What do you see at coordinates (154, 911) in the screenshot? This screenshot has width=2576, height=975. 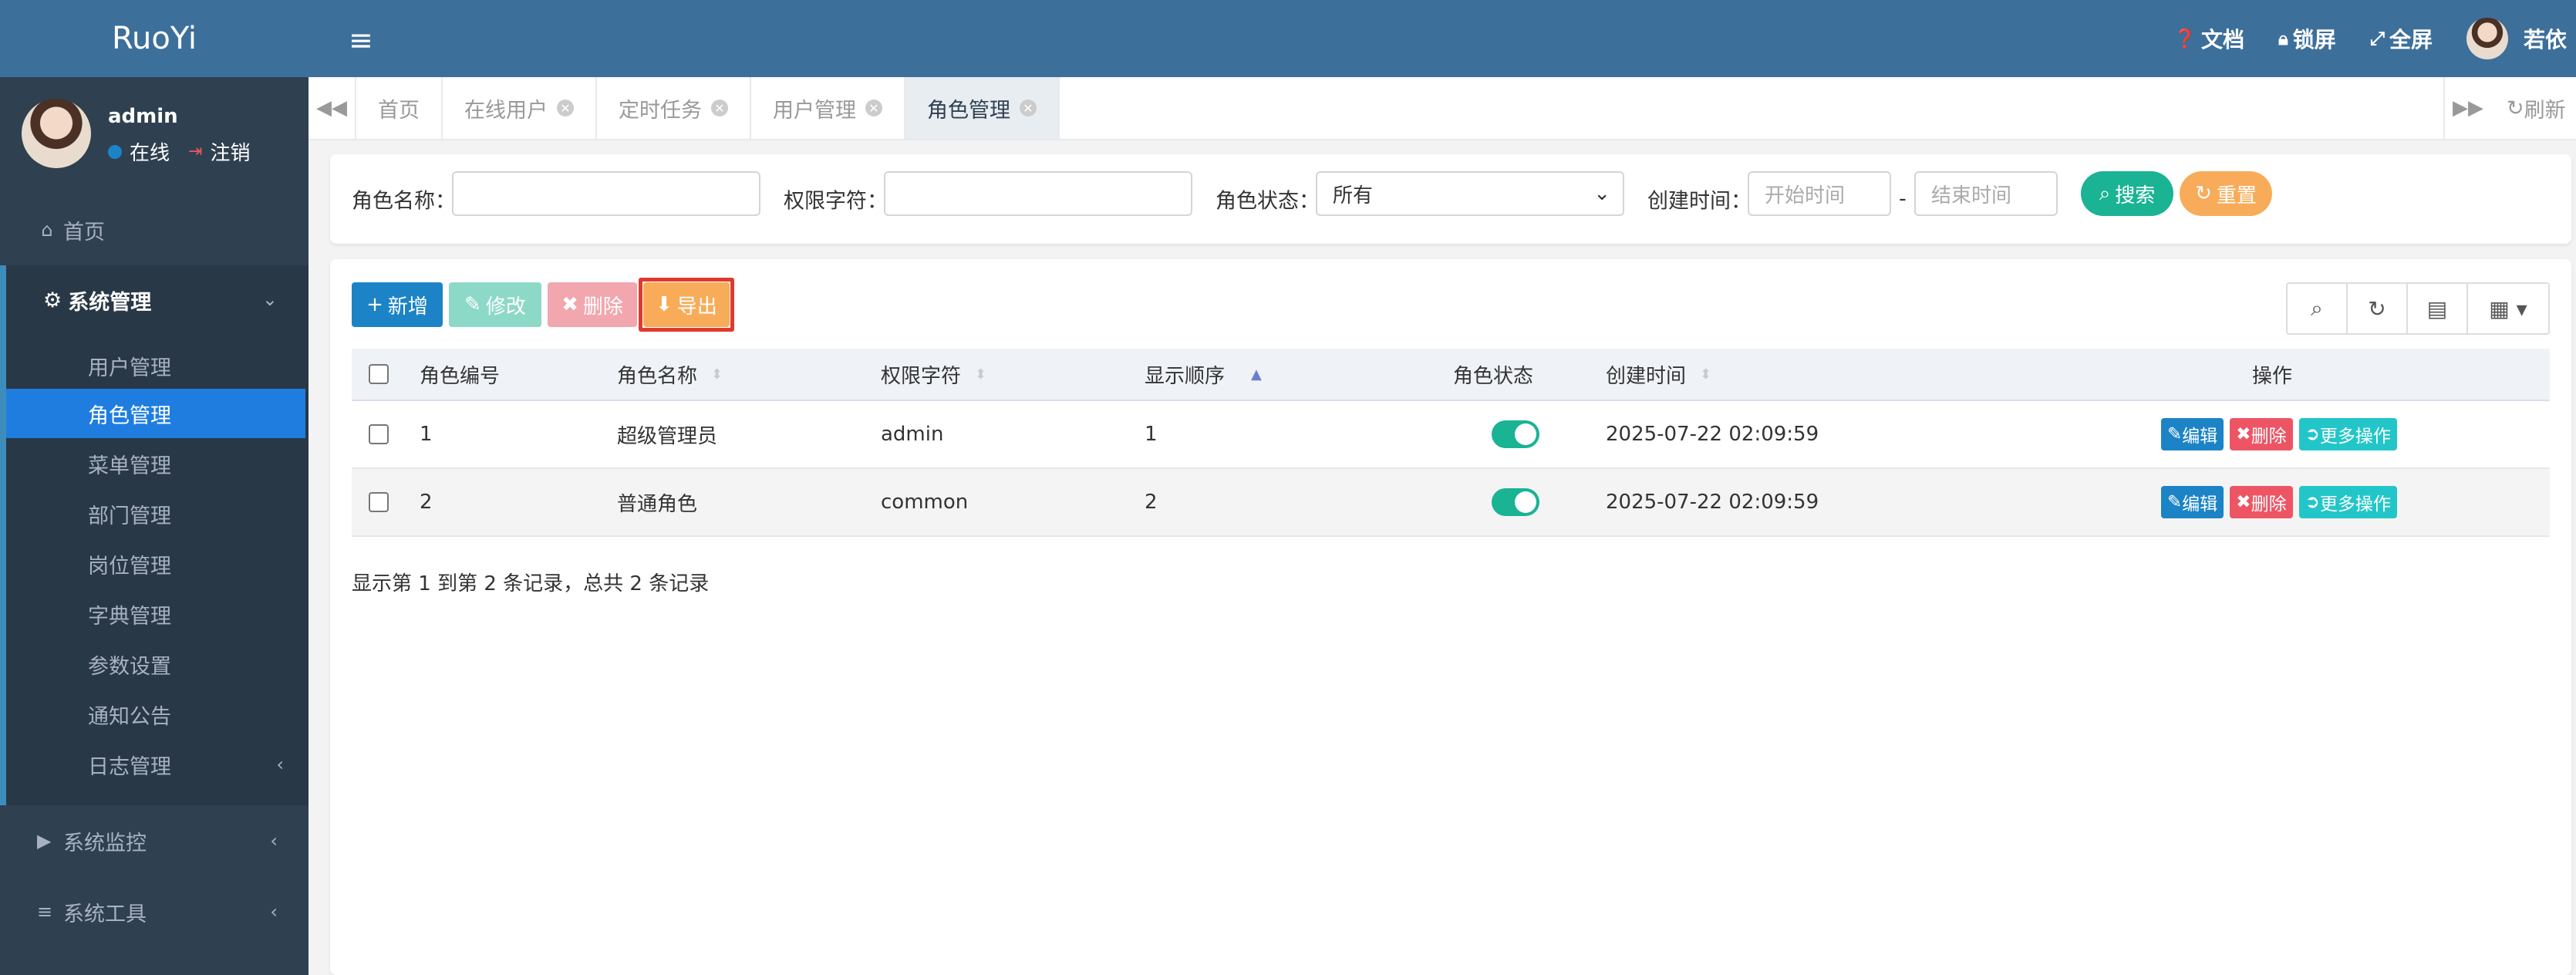 I see `sidebar-item-tools: ≡ 系统工具 ‹` at bounding box center [154, 911].